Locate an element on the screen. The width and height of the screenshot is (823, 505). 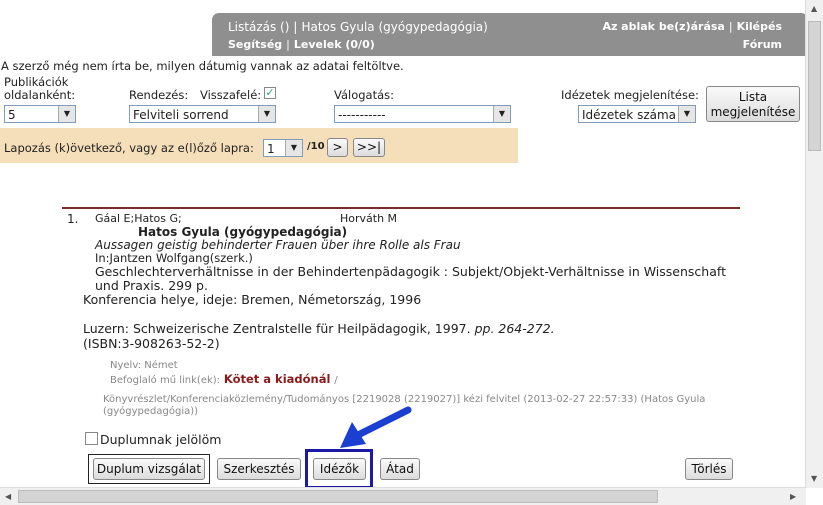
page-select: 1 ▼ is located at coordinates (283, 148).